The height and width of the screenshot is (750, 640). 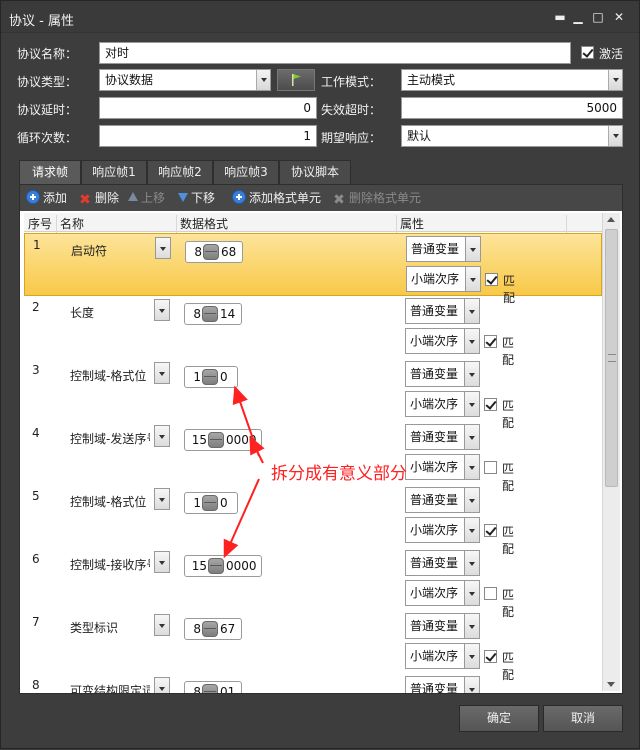 What do you see at coordinates (499, 718) in the screenshot?
I see `ok-button: 确定` at bounding box center [499, 718].